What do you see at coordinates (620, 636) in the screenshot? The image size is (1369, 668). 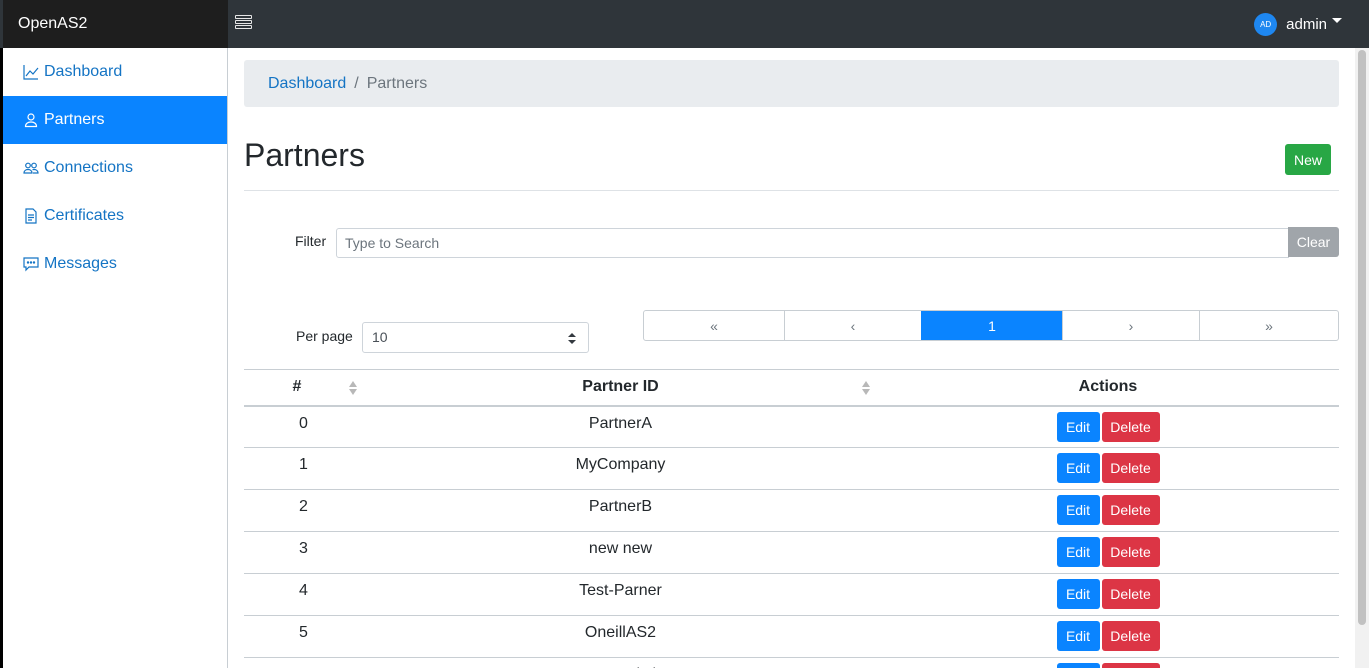 I see `cell-partner-id: OneillAS2` at bounding box center [620, 636].